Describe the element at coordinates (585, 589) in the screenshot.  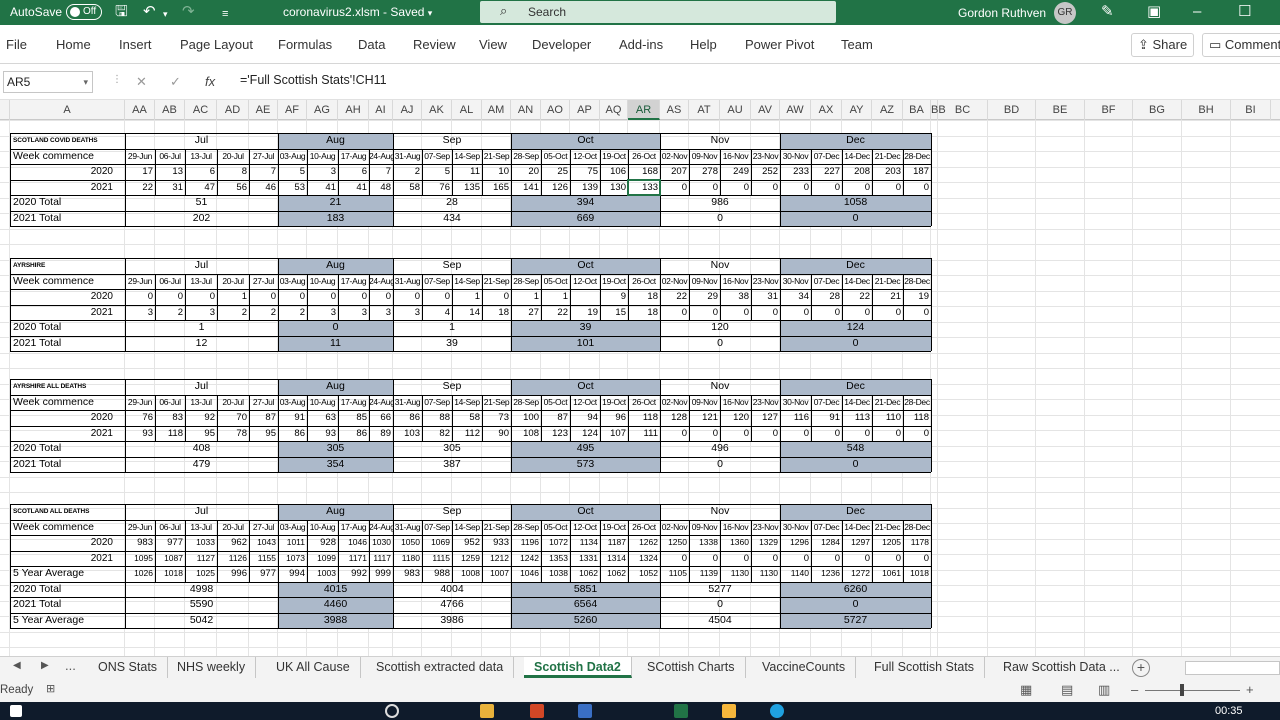
I see `total-cell: 5851` at that location.